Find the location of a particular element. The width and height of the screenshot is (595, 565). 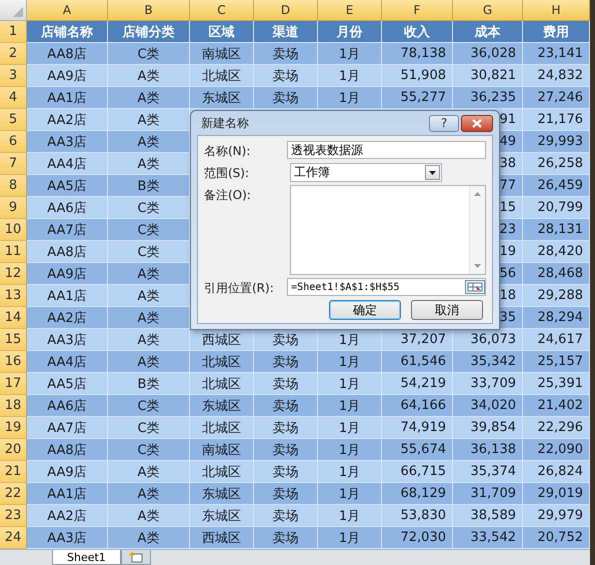

row-header: 11 is located at coordinates (13, 252).